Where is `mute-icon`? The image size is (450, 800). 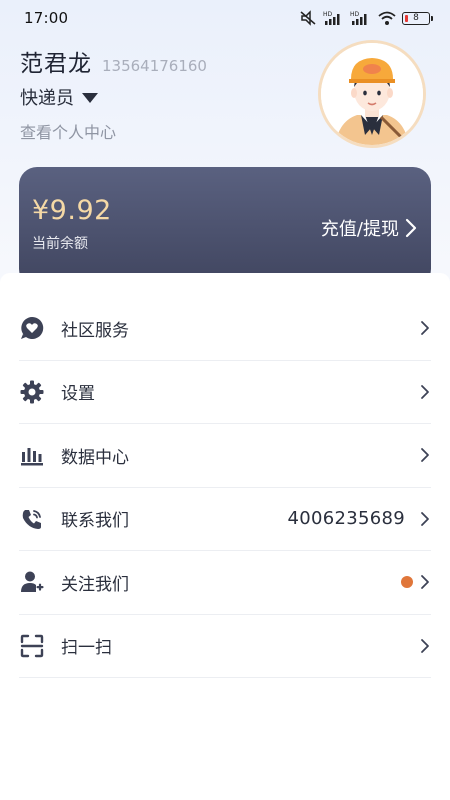 mute-icon is located at coordinates (308, 18).